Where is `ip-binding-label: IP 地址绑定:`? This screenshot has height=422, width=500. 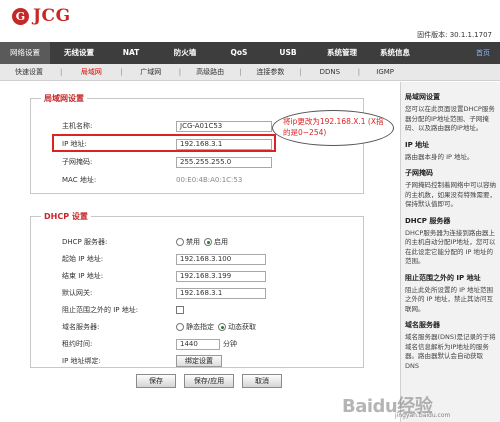
ip-binding-label: IP 地址绑定: is located at coordinates (81, 361).